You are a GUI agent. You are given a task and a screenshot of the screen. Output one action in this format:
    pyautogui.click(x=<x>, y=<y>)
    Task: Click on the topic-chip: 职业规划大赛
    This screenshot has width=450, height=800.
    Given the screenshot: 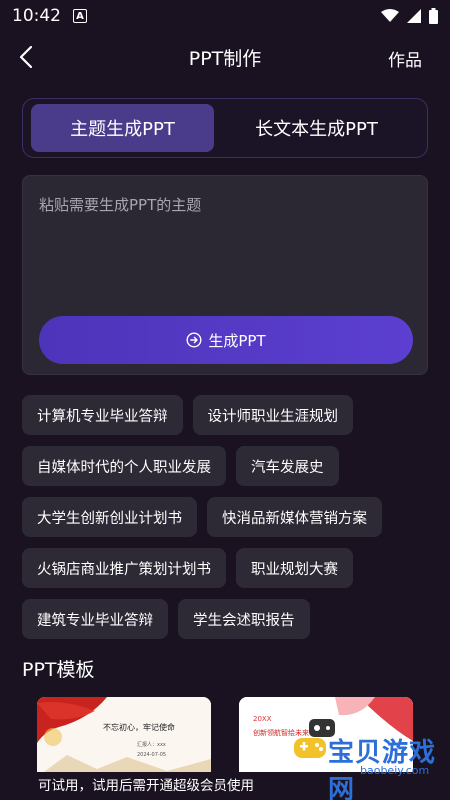 What is the action you would take?
    pyautogui.click(x=294, y=568)
    